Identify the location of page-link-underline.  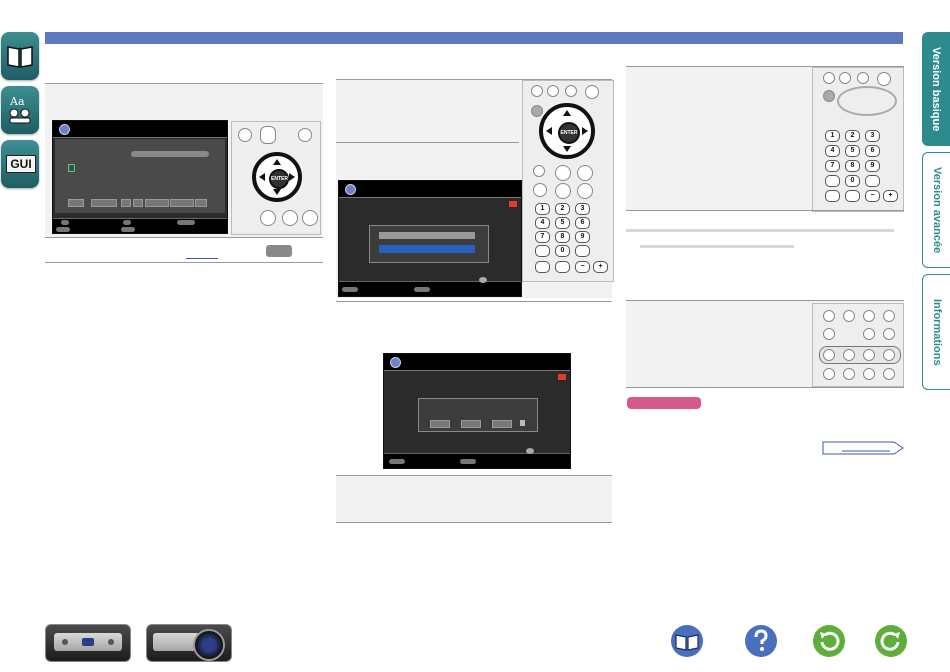
(202, 258).